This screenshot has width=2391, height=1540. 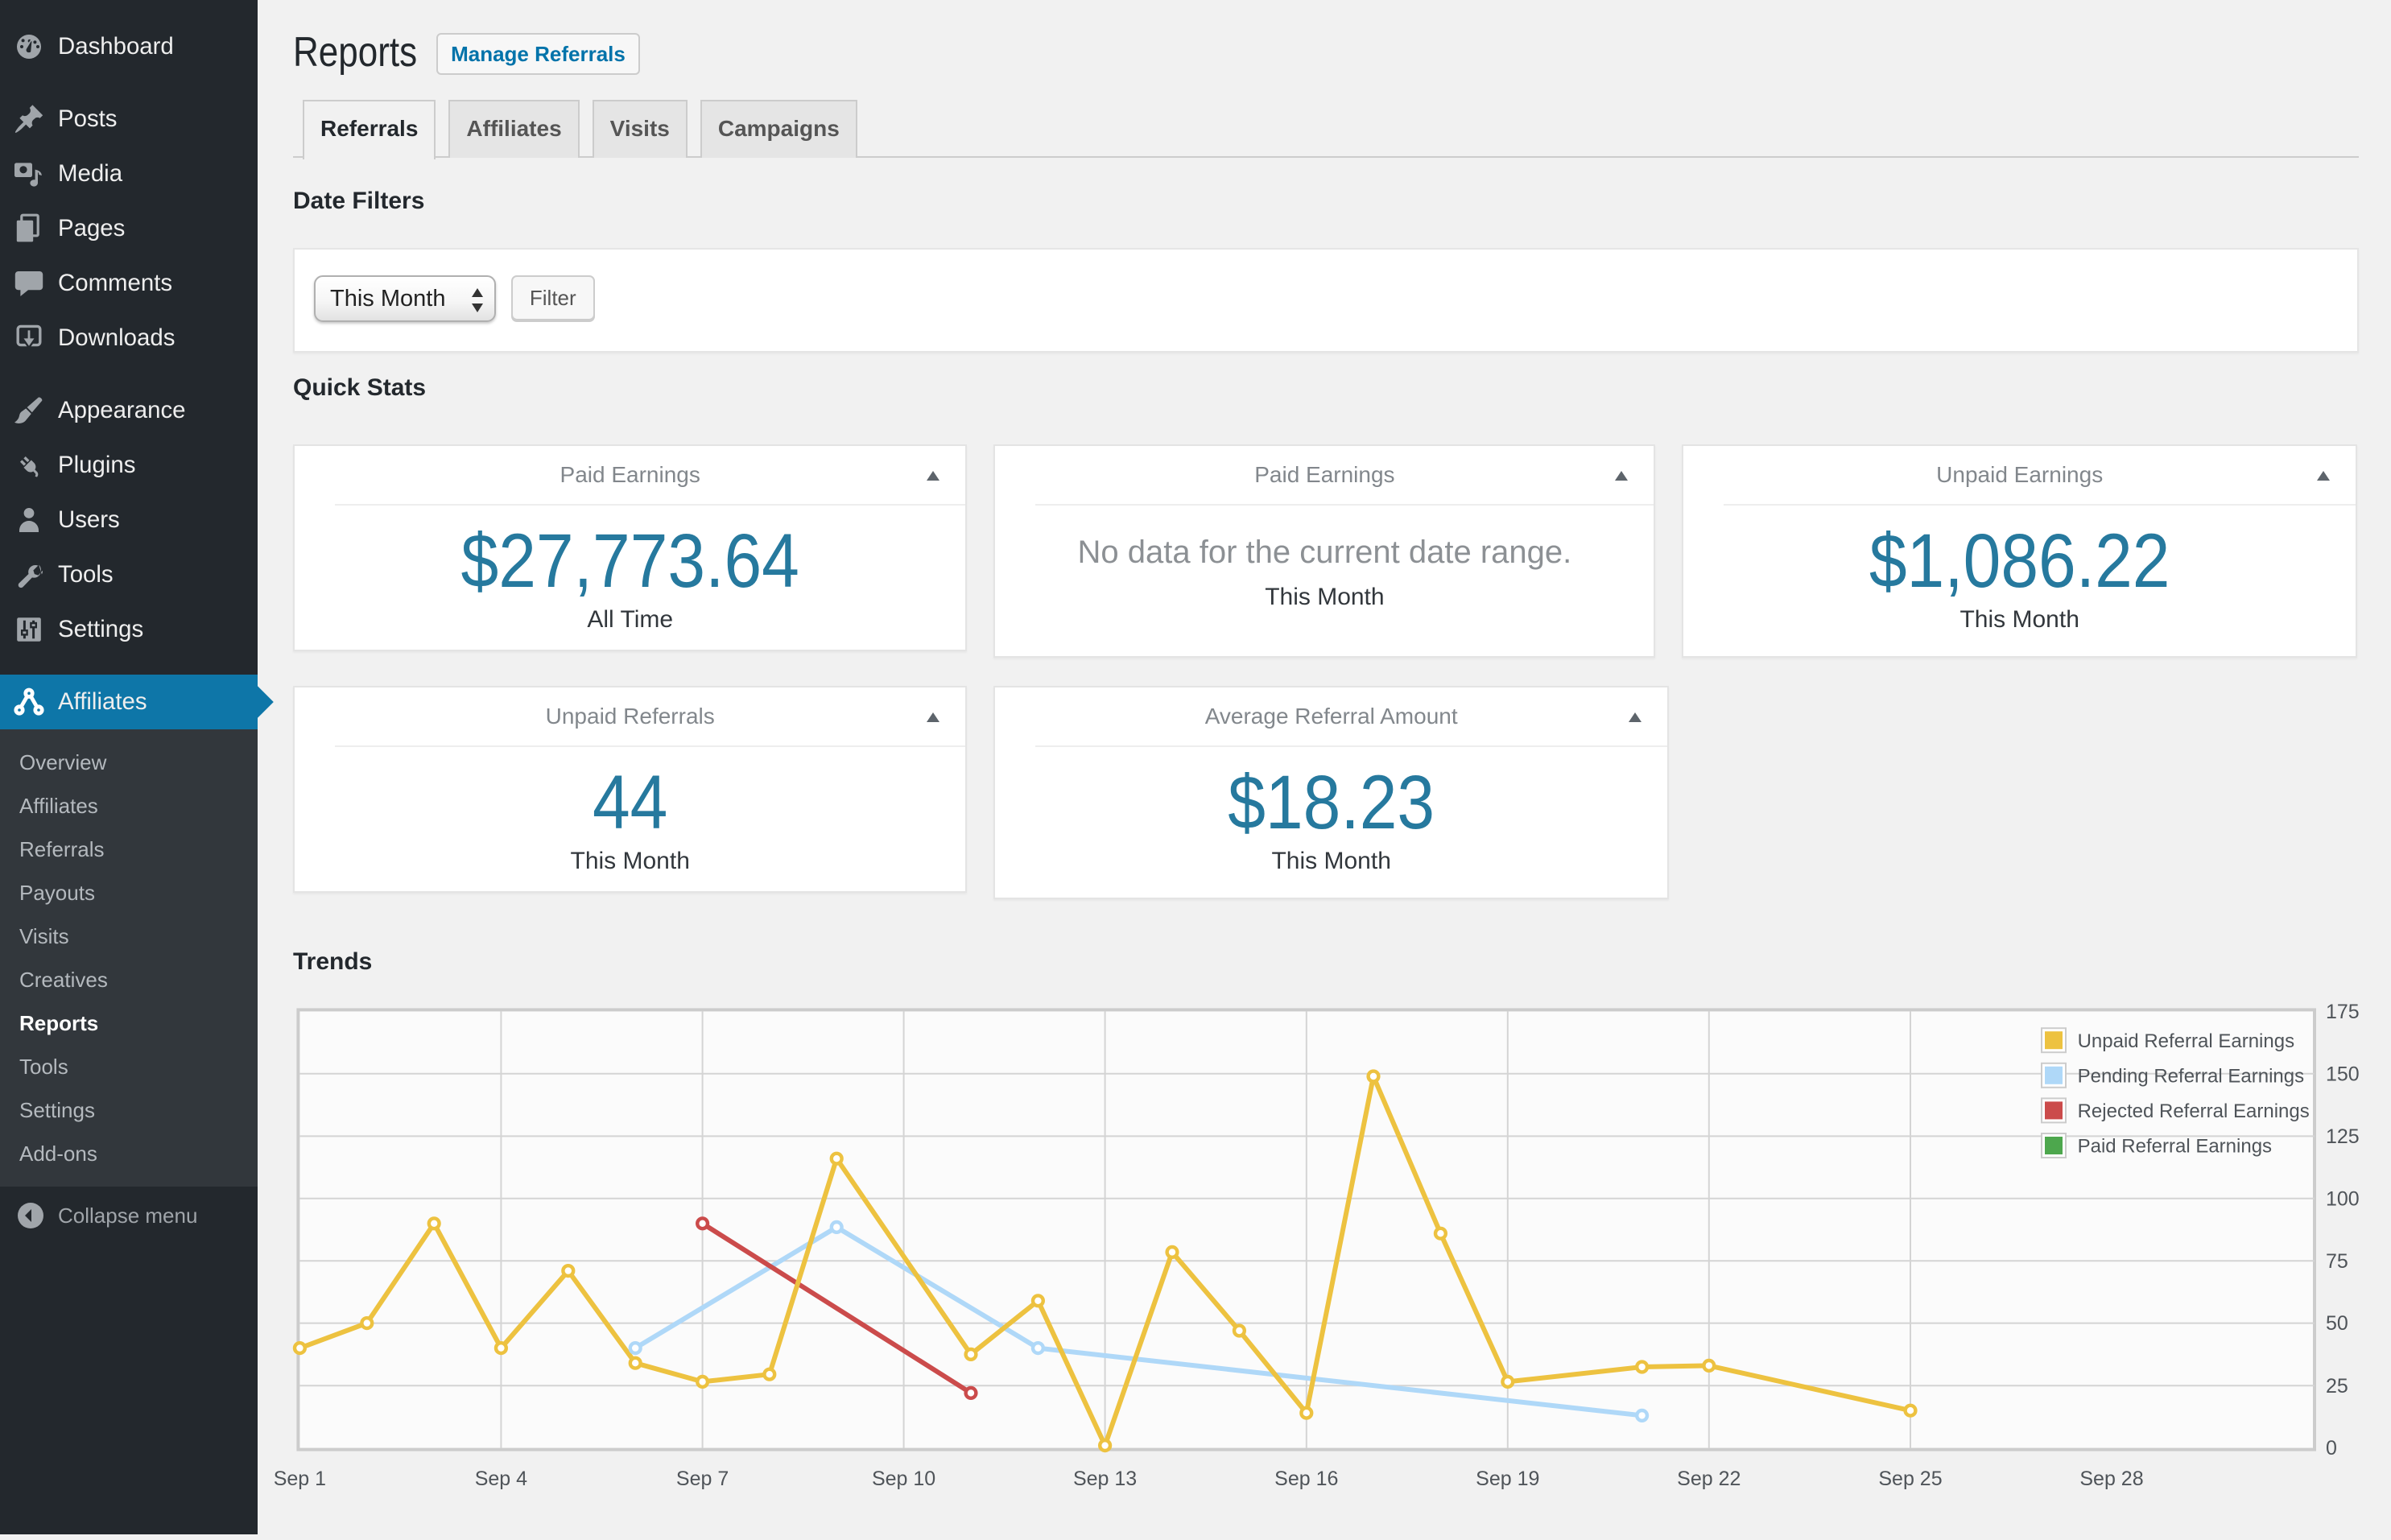 What do you see at coordinates (2337, 1323) in the screenshot?
I see `svg-text: 50` at bounding box center [2337, 1323].